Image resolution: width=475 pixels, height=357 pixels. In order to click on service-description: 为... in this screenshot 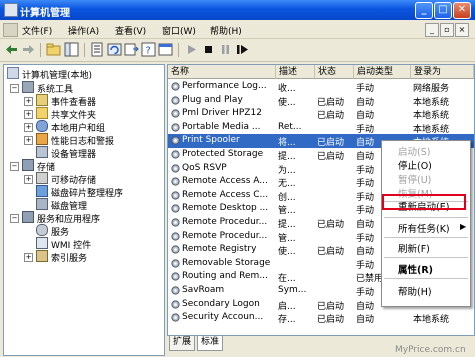, I will do `click(287, 170)`.